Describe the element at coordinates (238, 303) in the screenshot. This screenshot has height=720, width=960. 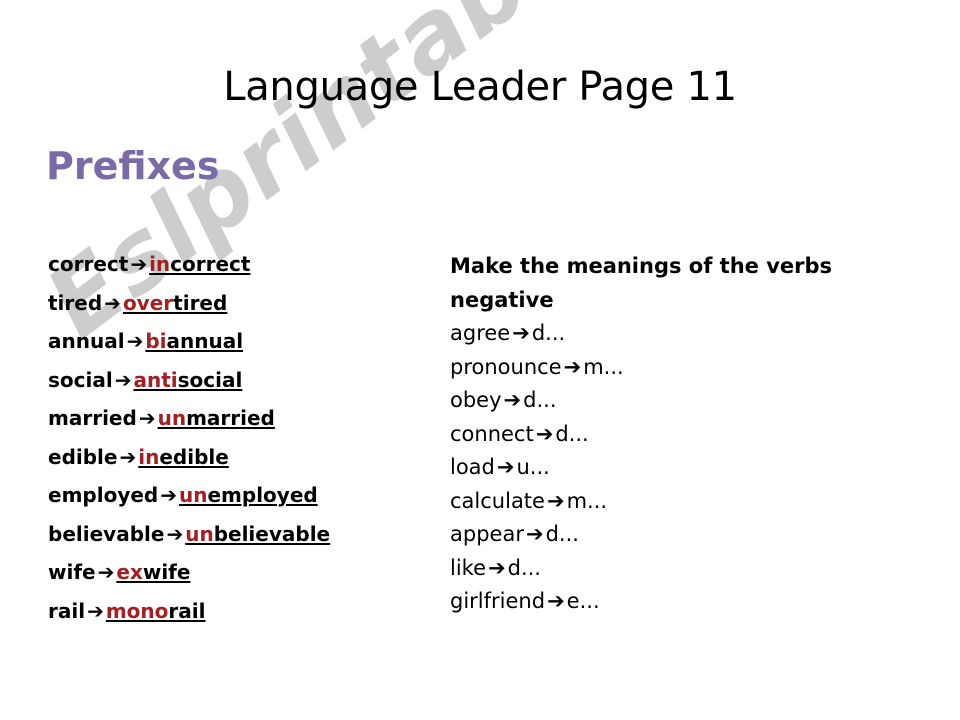
I see `prefix-example-row: tired ➔ overtired` at that location.